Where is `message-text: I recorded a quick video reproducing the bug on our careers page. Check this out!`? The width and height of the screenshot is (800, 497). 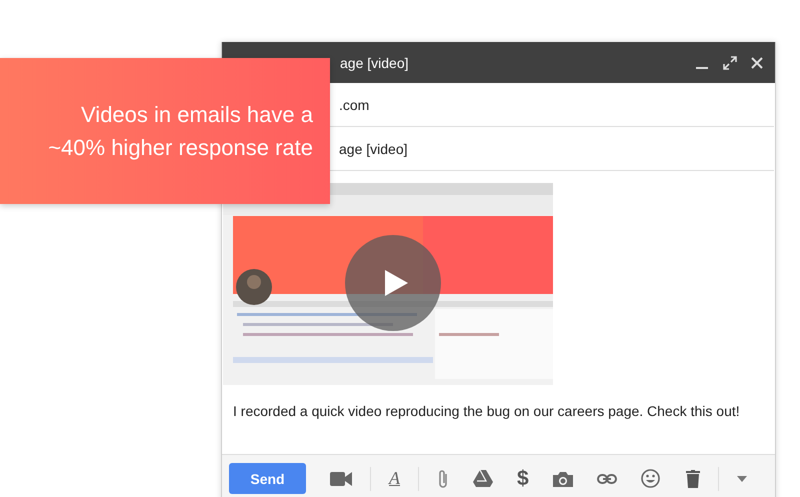 message-text: I recorded a quick video reproducing the bug on our careers page. Check this out! is located at coordinates (487, 411).